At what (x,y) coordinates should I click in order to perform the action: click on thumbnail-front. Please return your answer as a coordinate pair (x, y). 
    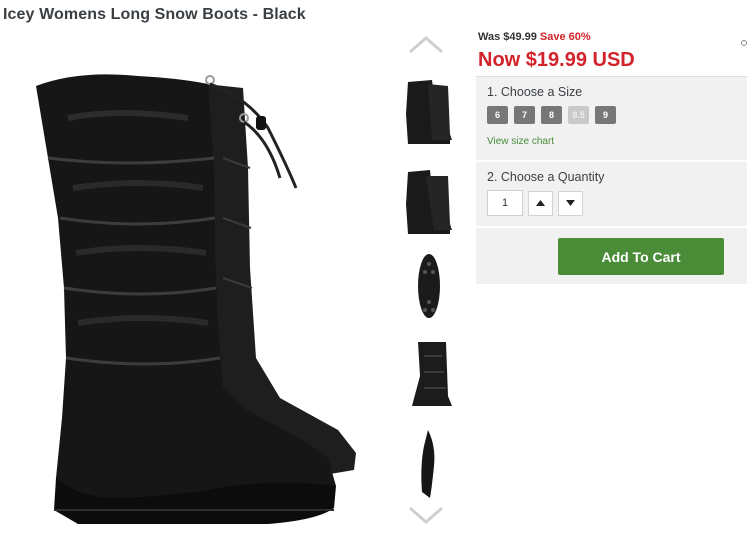
    Looking at the image, I should click on (429, 112).